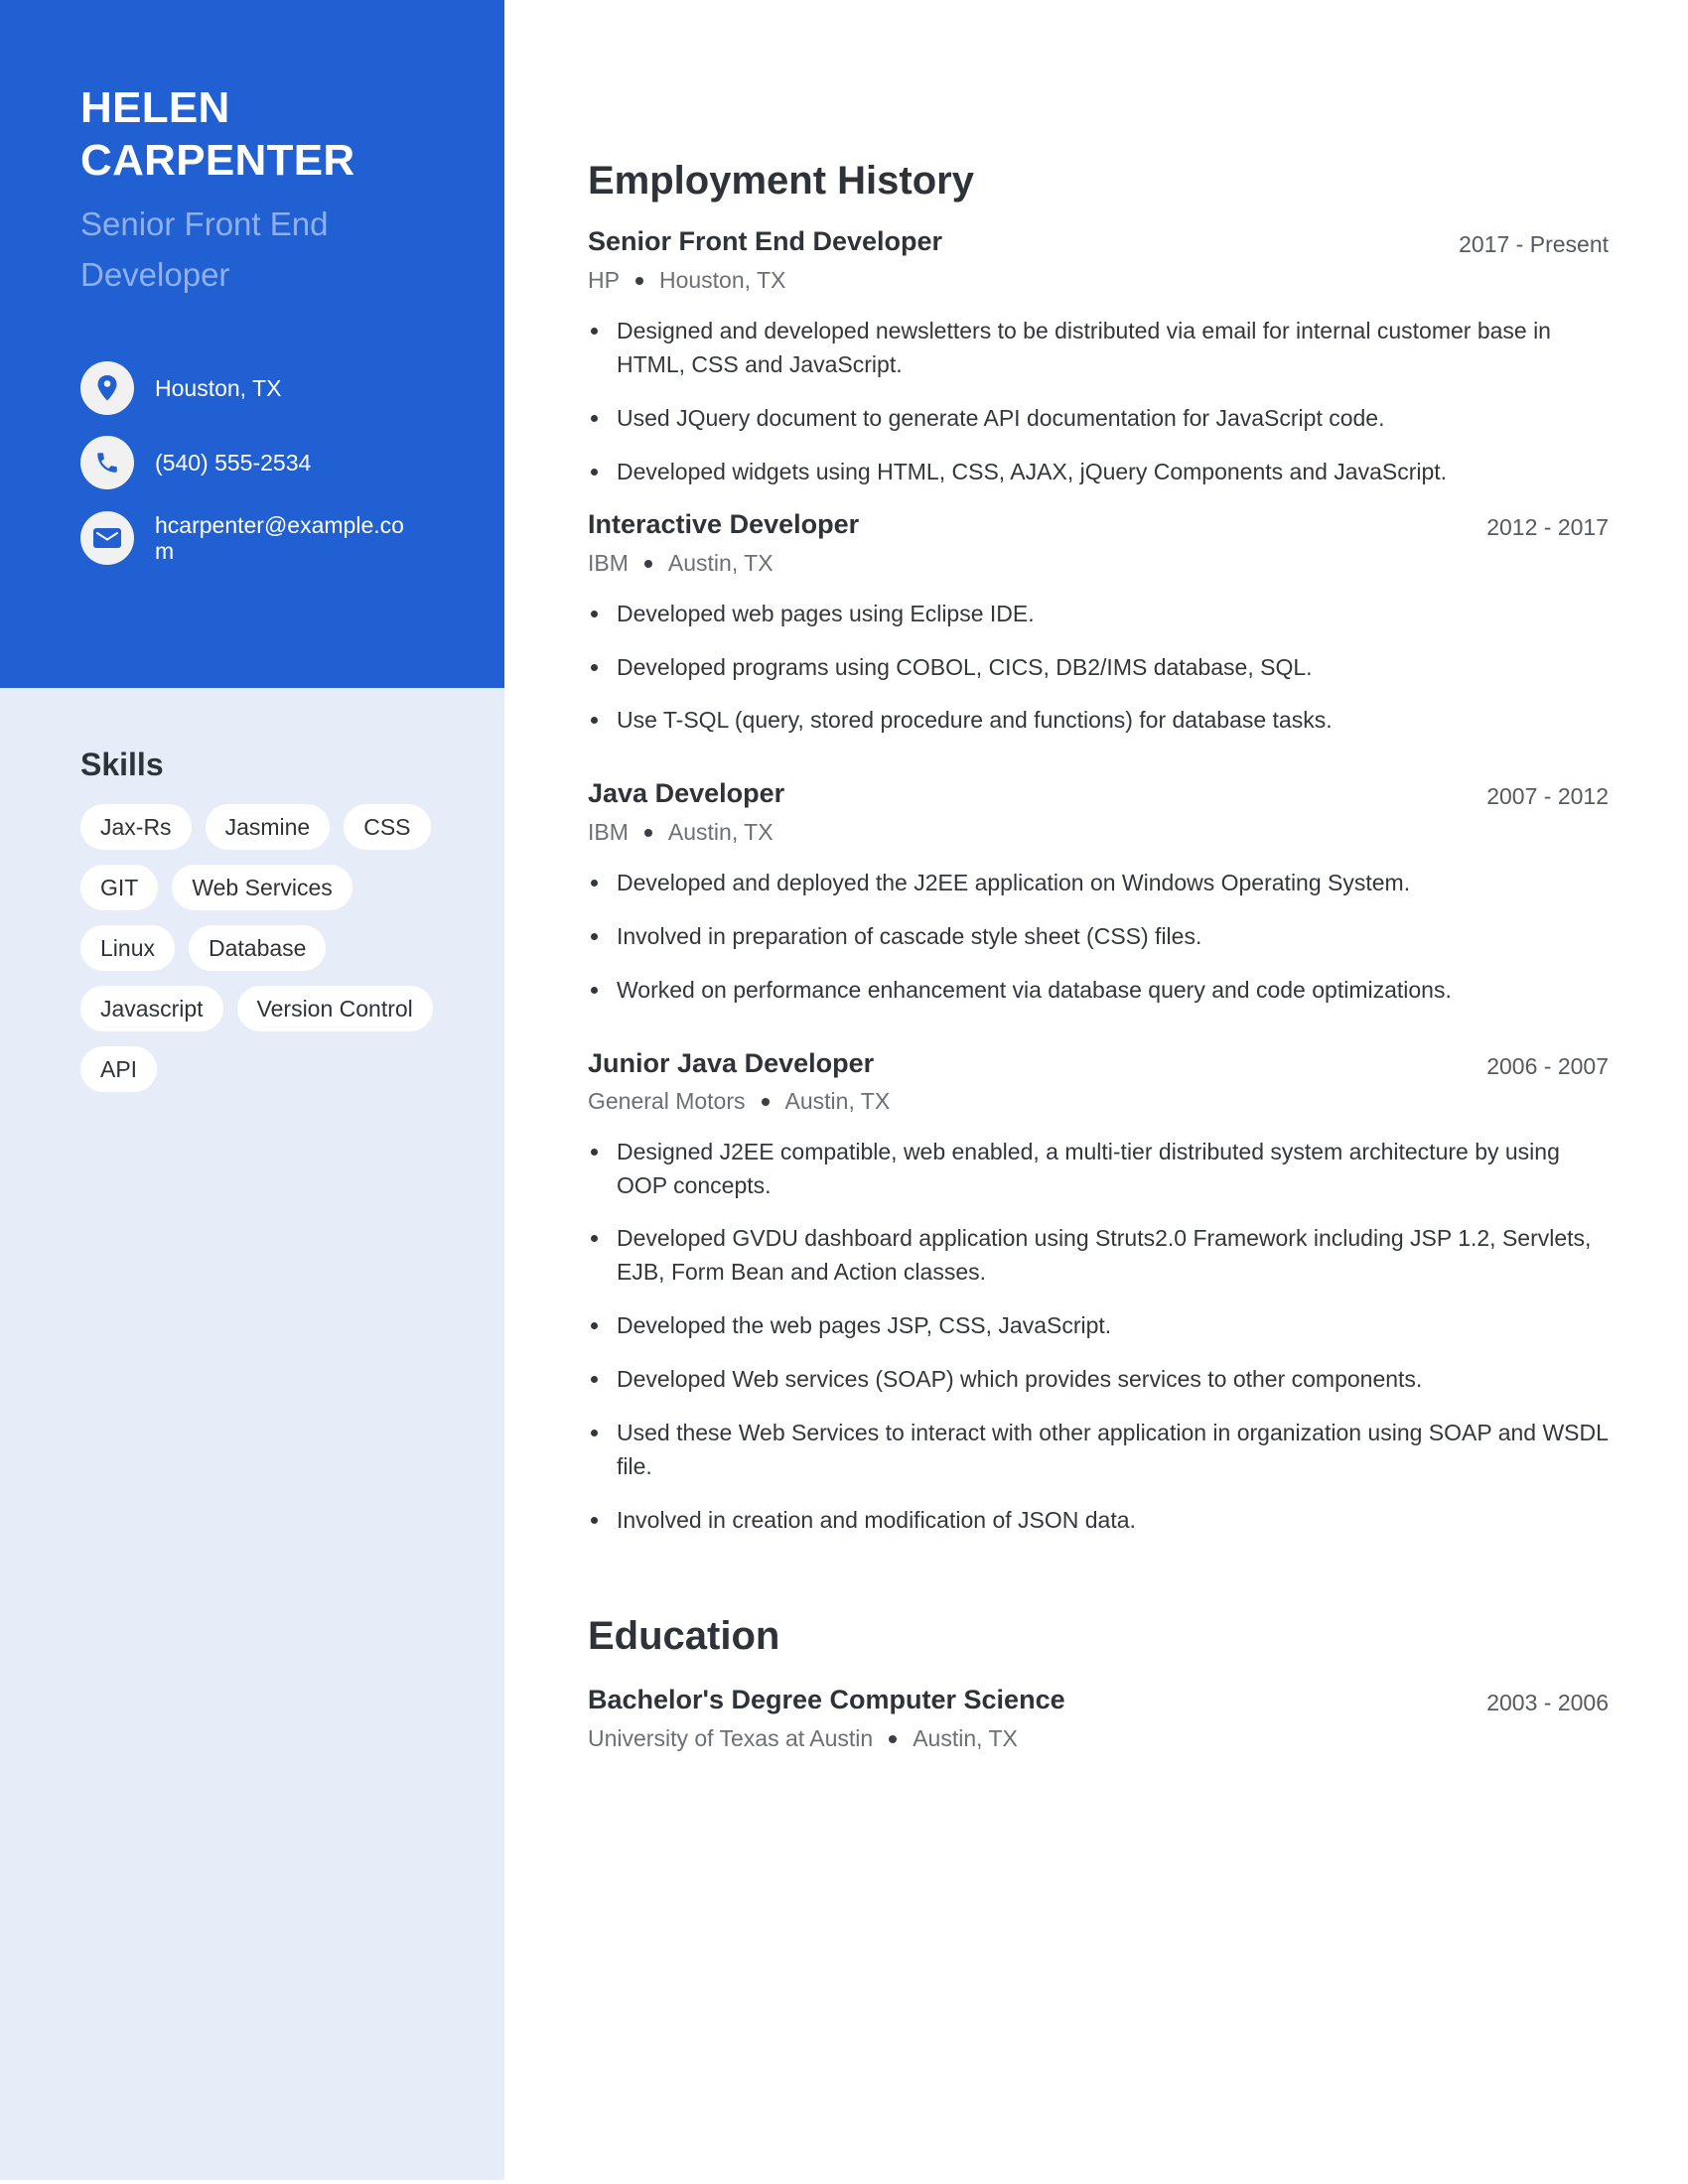 The height and width of the screenshot is (2184, 1688). Describe the element at coordinates (684, 1636) in the screenshot. I see `education-heading: Education` at that location.